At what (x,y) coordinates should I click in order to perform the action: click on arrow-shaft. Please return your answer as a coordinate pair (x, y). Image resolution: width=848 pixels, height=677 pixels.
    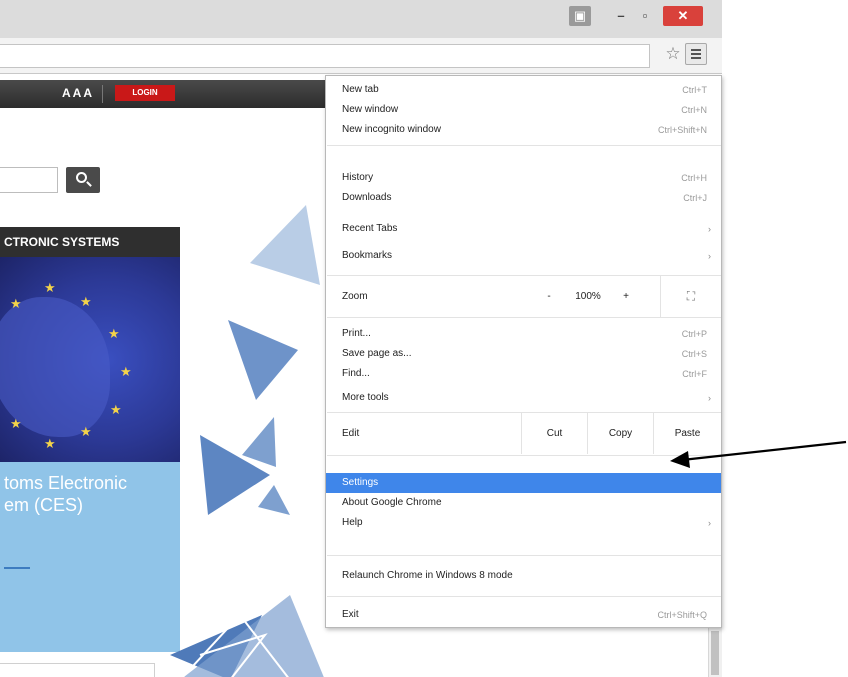
    Looking at the image, I should click on (764, 451).